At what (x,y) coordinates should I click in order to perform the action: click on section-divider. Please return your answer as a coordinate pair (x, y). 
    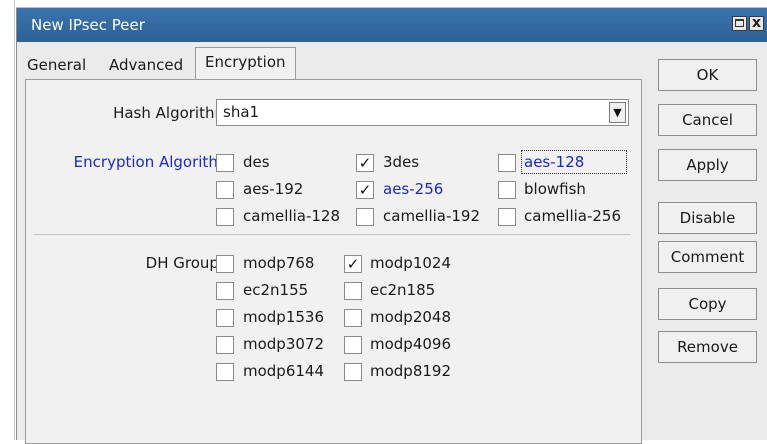
    Looking at the image, I should click on (332, 234).